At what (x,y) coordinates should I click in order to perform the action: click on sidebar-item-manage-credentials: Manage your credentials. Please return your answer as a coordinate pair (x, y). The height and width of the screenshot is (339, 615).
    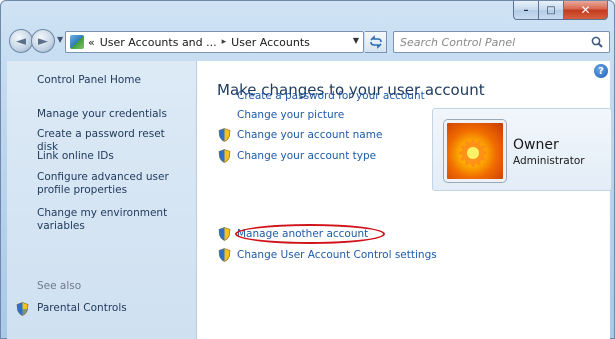
    Looking at the image, I should click on (112, 114).